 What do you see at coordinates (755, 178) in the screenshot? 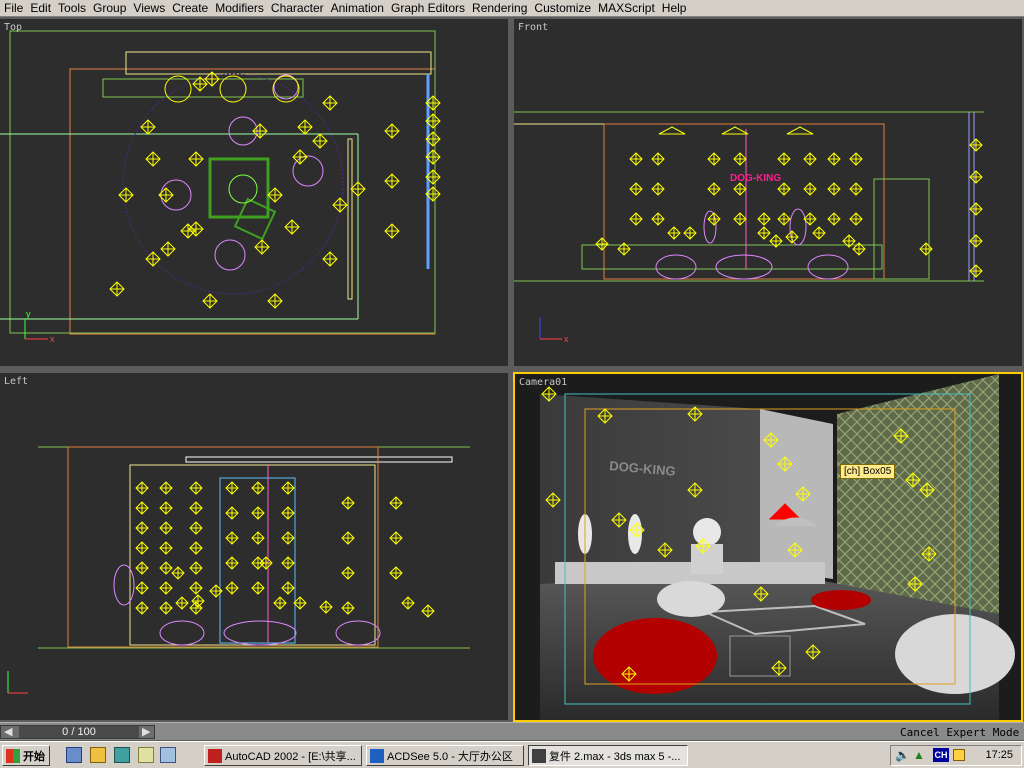
I see `front-sign-text: DOG-KING` at bounding box center [755, 178].